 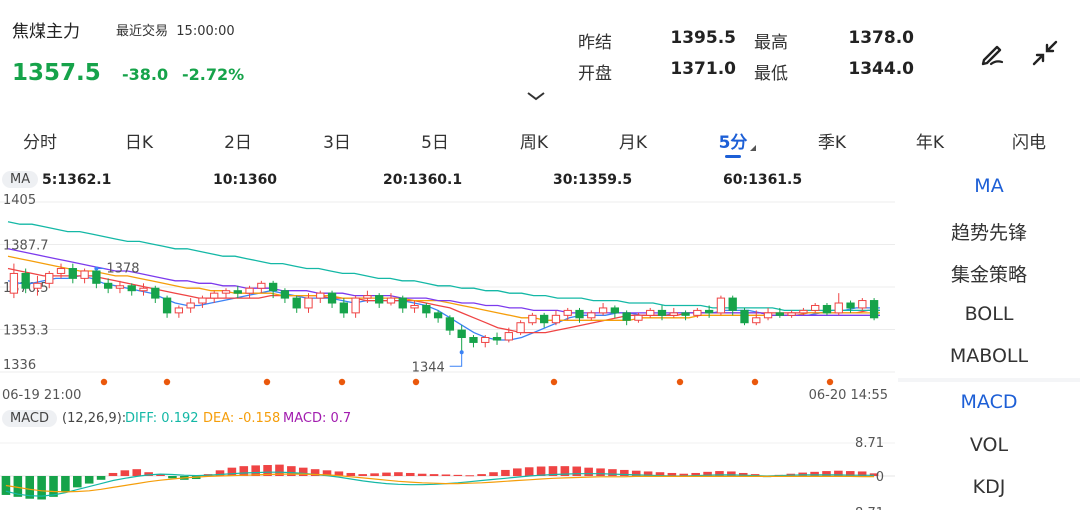 What do you see at coordinates (162, 418) in the screenshot?
I see `macd-diff-value: DIFF: 0.192` at bounding box center [162, 418].